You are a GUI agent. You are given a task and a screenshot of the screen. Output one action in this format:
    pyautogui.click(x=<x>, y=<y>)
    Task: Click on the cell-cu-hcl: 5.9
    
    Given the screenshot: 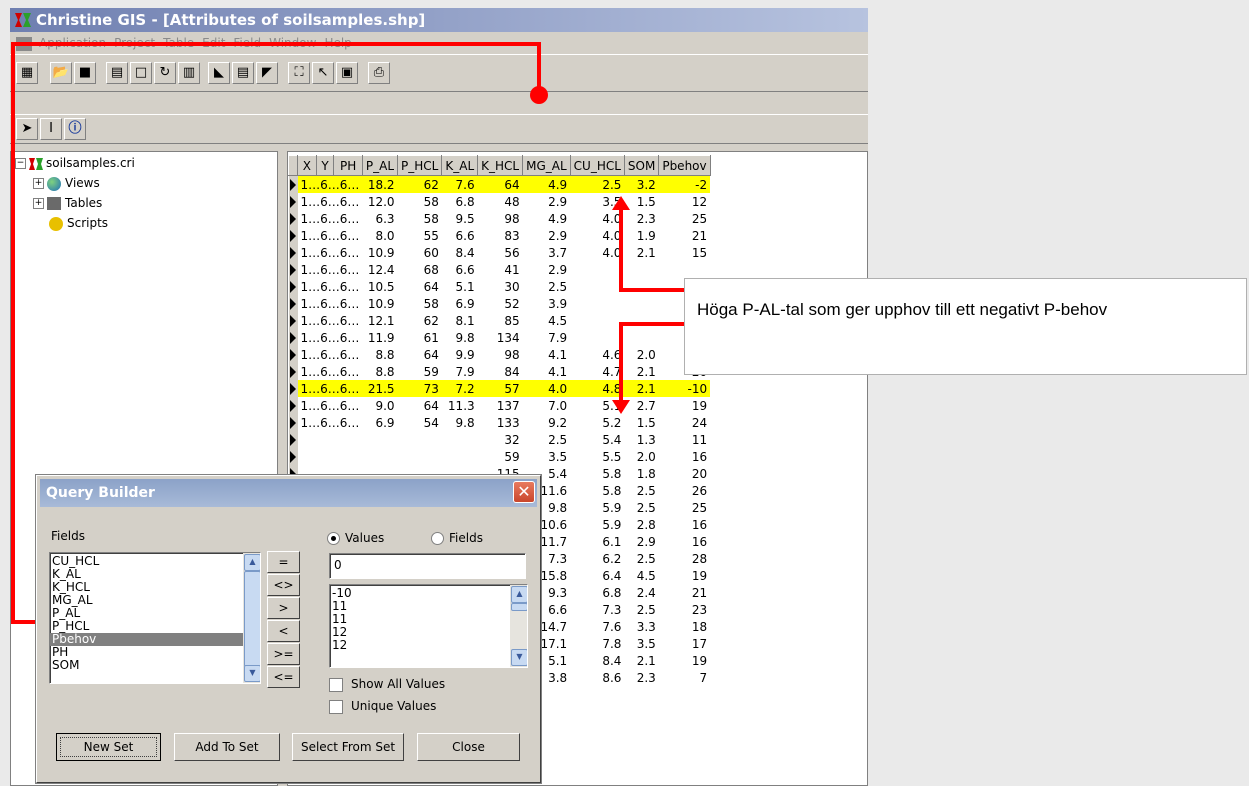 What is the action you would take?
    pyautogui.click(x=597, y=524)
    